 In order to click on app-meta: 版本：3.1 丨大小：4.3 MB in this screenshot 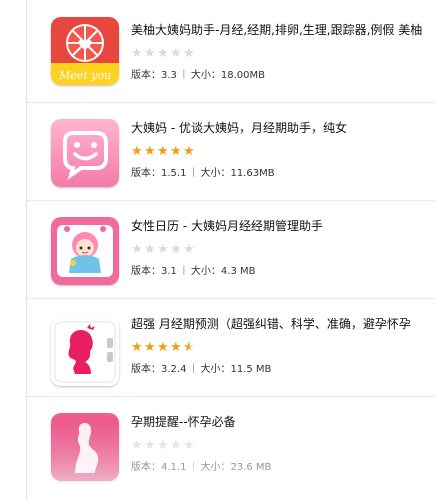, I will do `click(193, 271)`.